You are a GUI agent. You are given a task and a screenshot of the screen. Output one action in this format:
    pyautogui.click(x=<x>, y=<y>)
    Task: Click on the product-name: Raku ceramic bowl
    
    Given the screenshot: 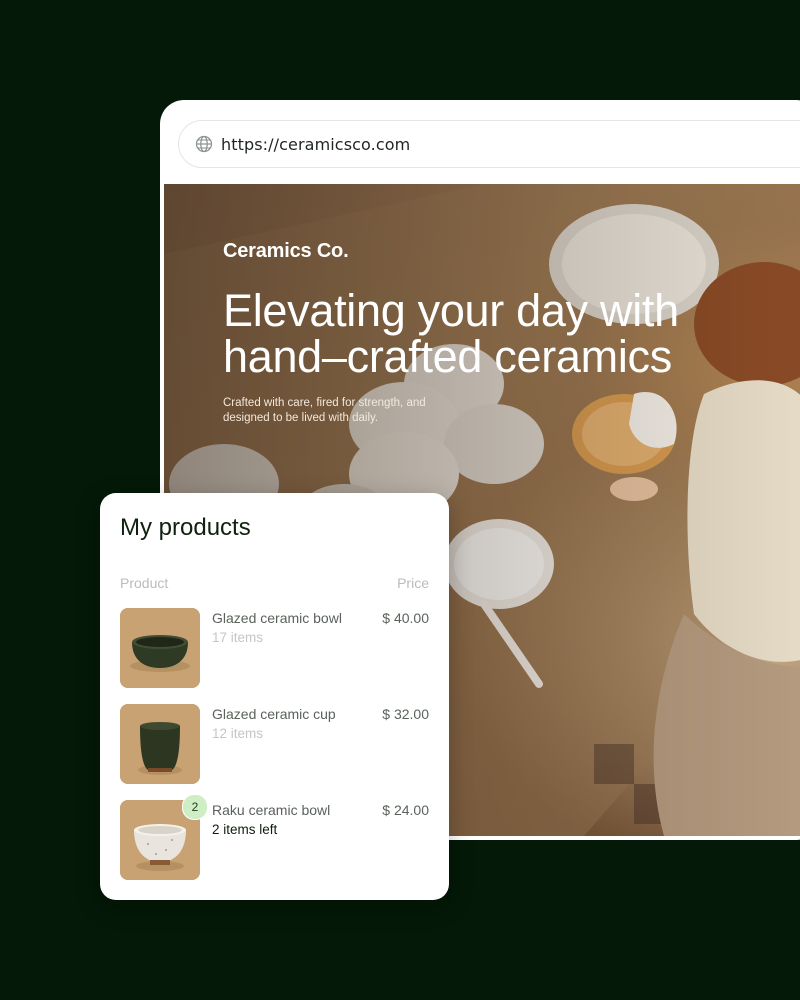 What is the action you would take?
    pyautogui.click(x=271, y=810)
    